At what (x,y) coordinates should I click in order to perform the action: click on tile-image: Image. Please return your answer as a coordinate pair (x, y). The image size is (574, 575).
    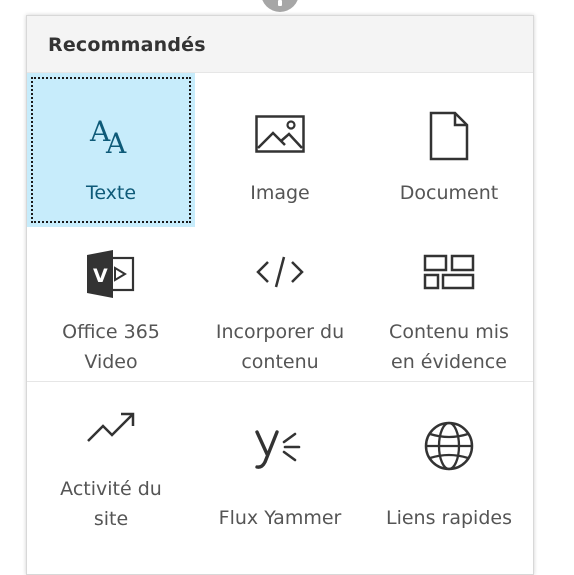
    Looking at the image, I should click on (280, 150).